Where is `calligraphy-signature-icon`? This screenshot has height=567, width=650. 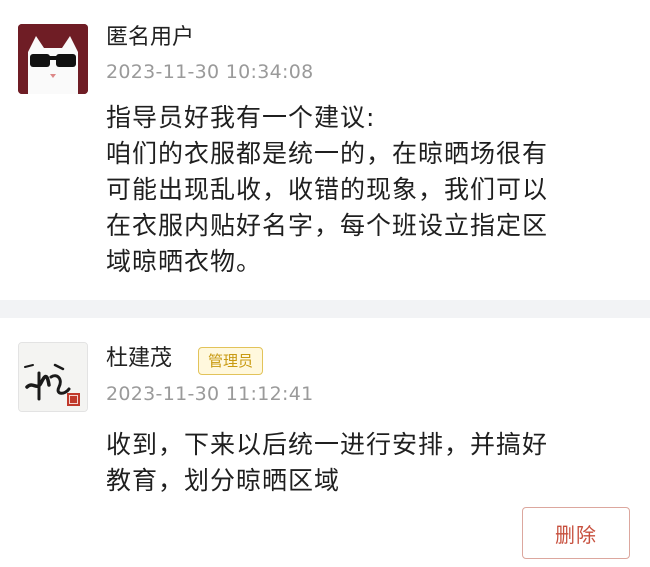 calligraphy-signature-icon is located at coordinates (53, 377).